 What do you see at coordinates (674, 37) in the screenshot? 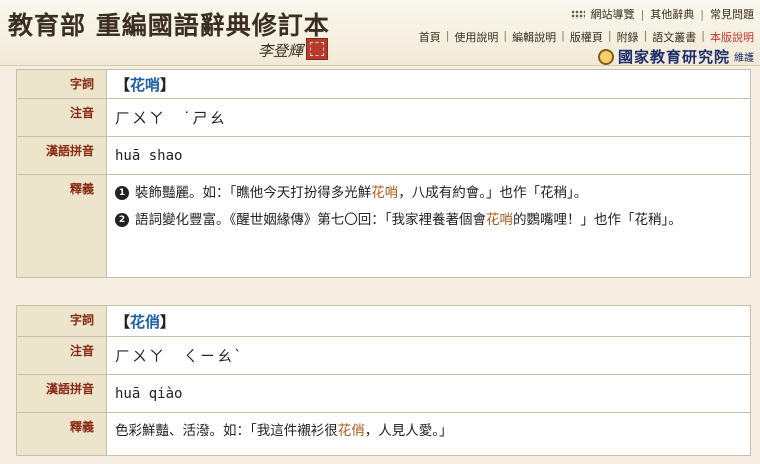
I see `nav-language-books: 語文叢書` at bounding box center [674, 37].